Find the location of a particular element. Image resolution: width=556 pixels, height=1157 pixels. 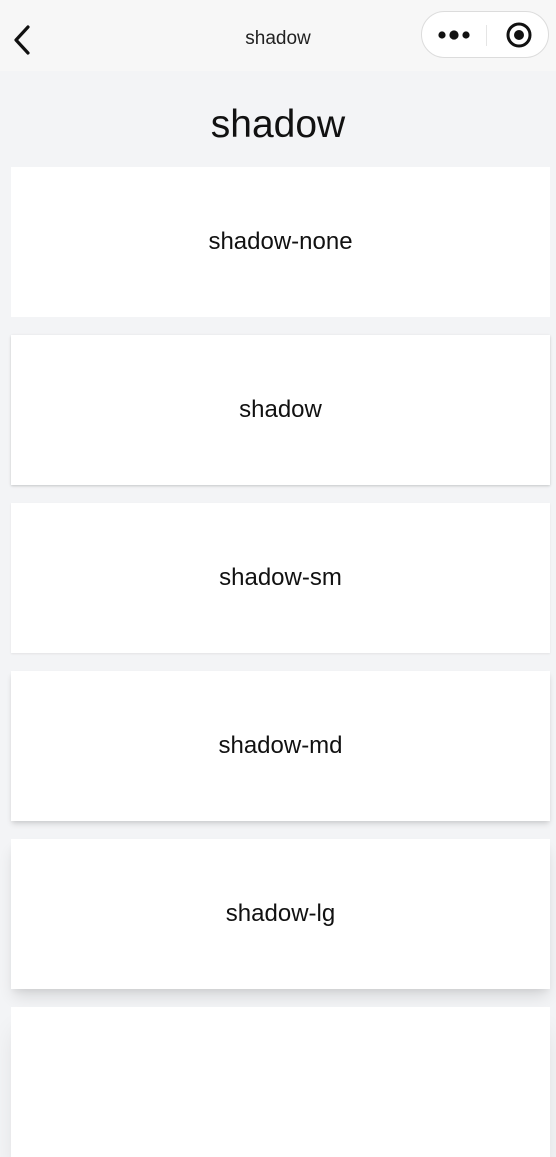

target-icon is located at coordinates (519, 35).